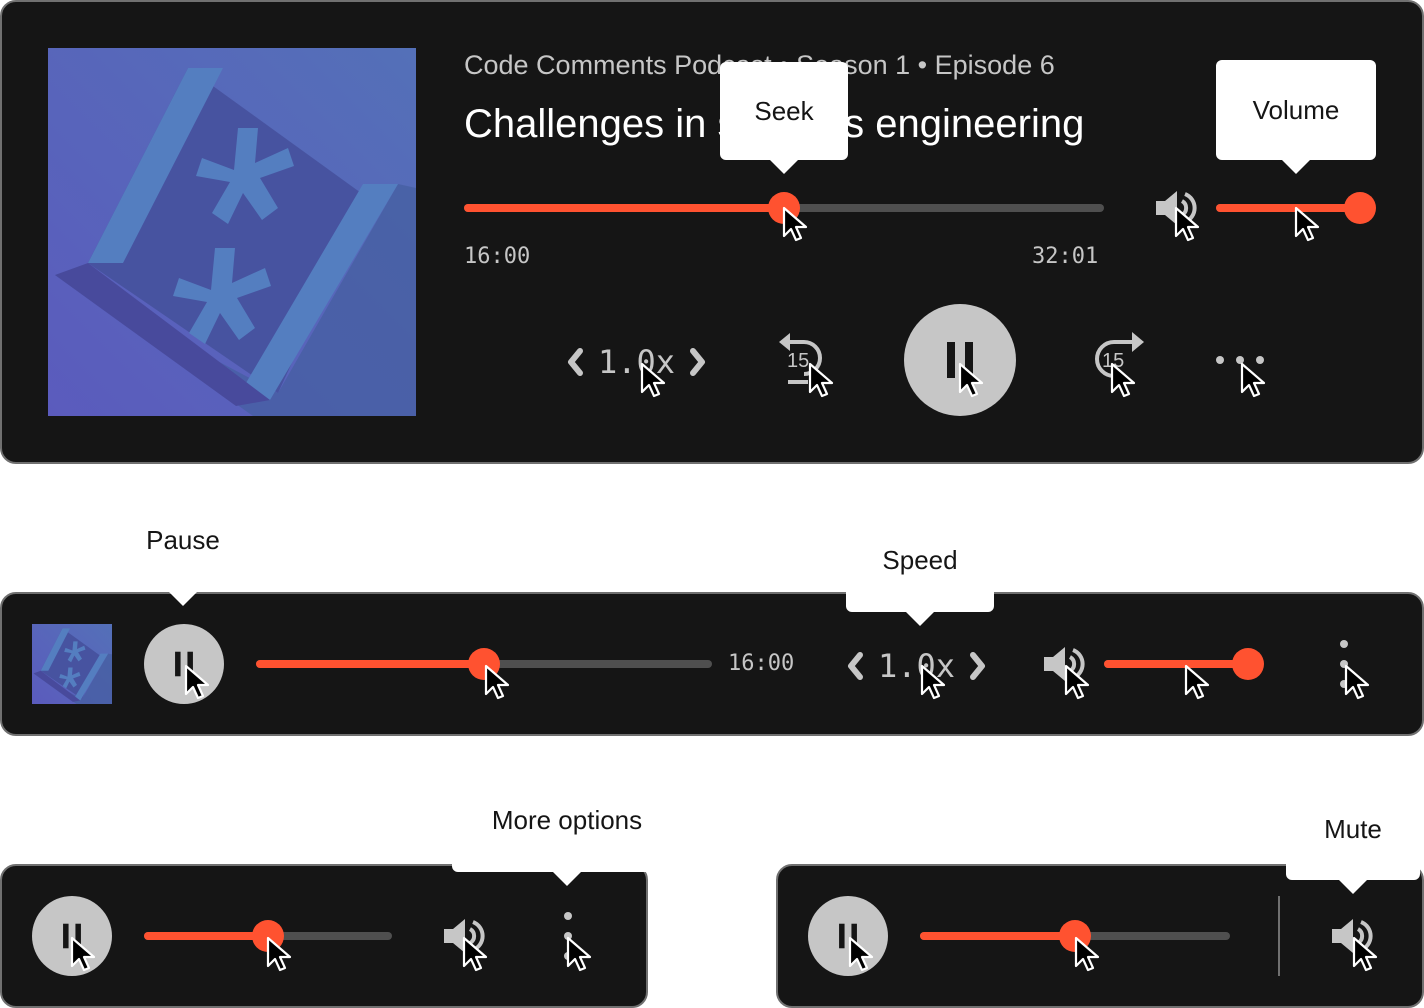 The height and width of the screenshot is (1008, 1424). What do you see at coordinates (1353, 828) in the screenshot?
I see `mute-tooltip-label: Mute` at bounding box center [1353, 828].